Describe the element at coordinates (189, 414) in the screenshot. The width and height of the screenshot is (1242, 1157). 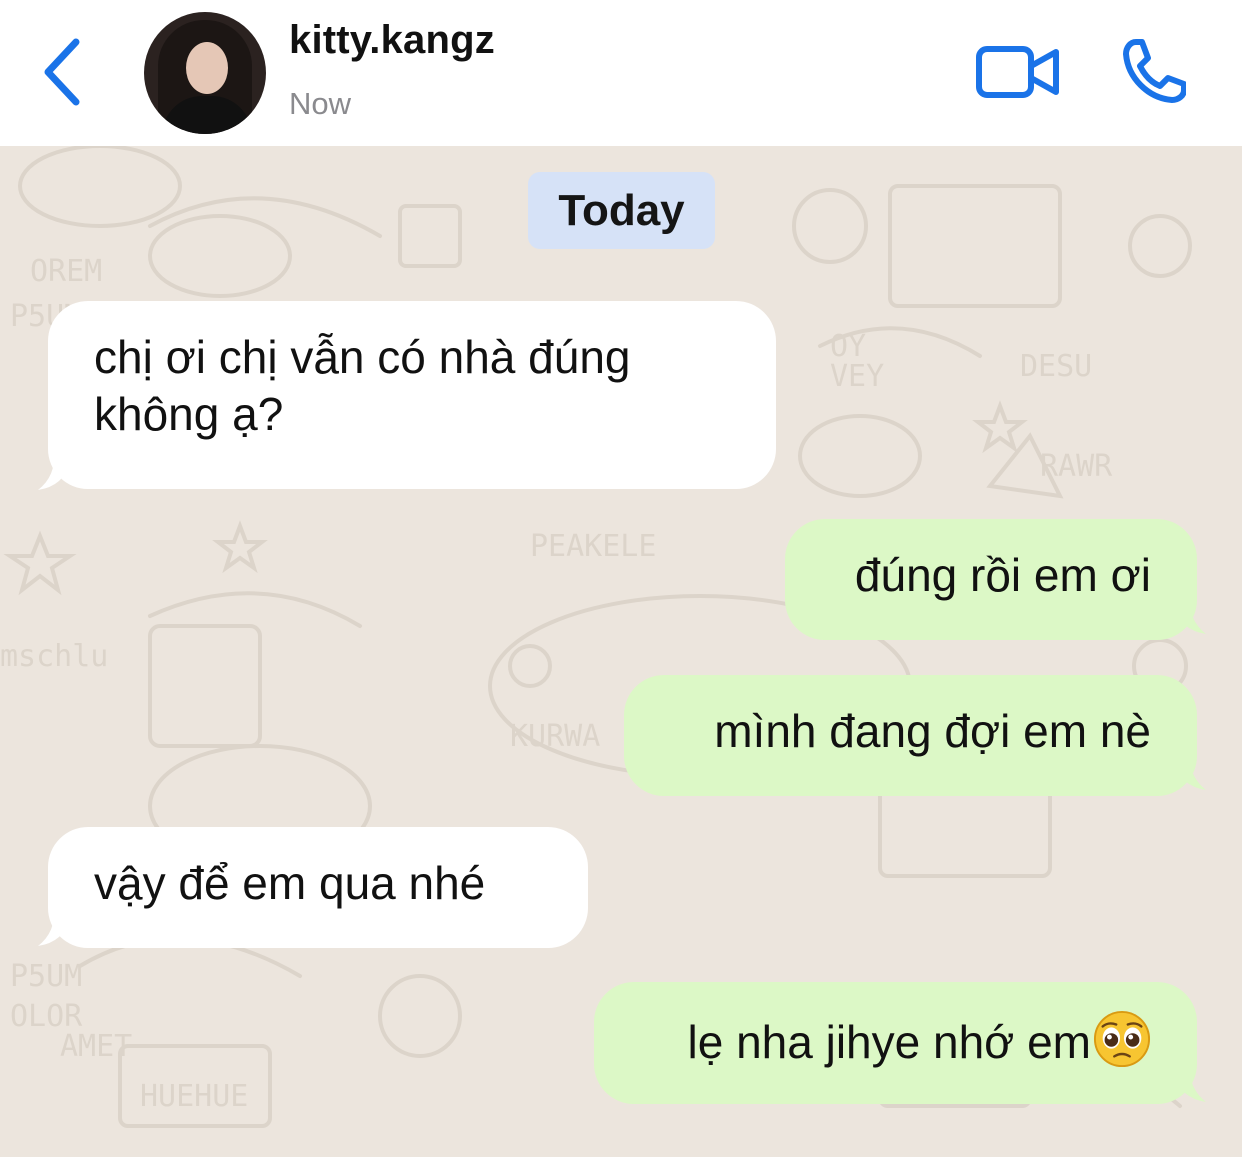
I see `message-text: không ạ?` at that location.